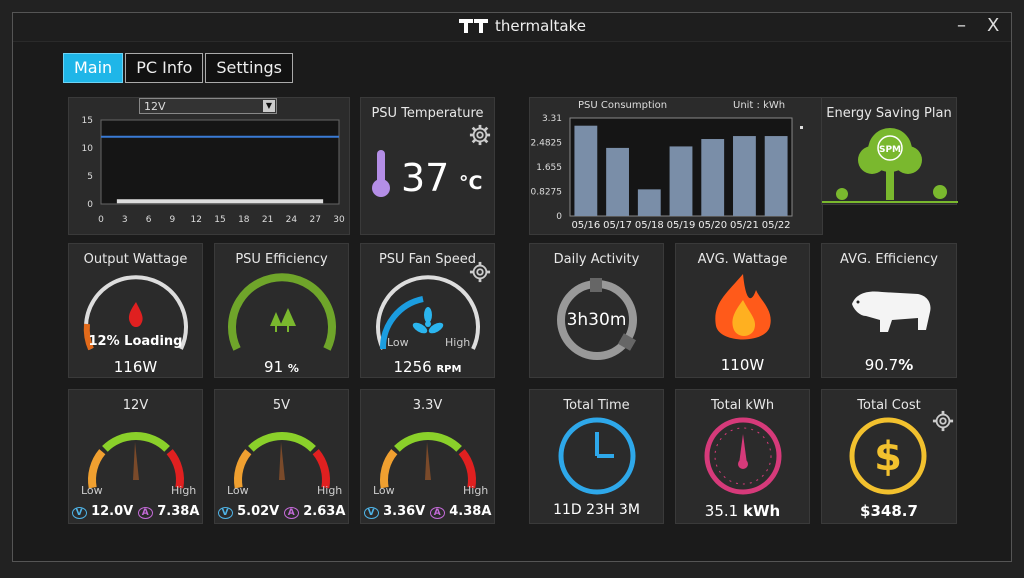  I want to click on spm-logo-text: SPM, so click(890, 150).